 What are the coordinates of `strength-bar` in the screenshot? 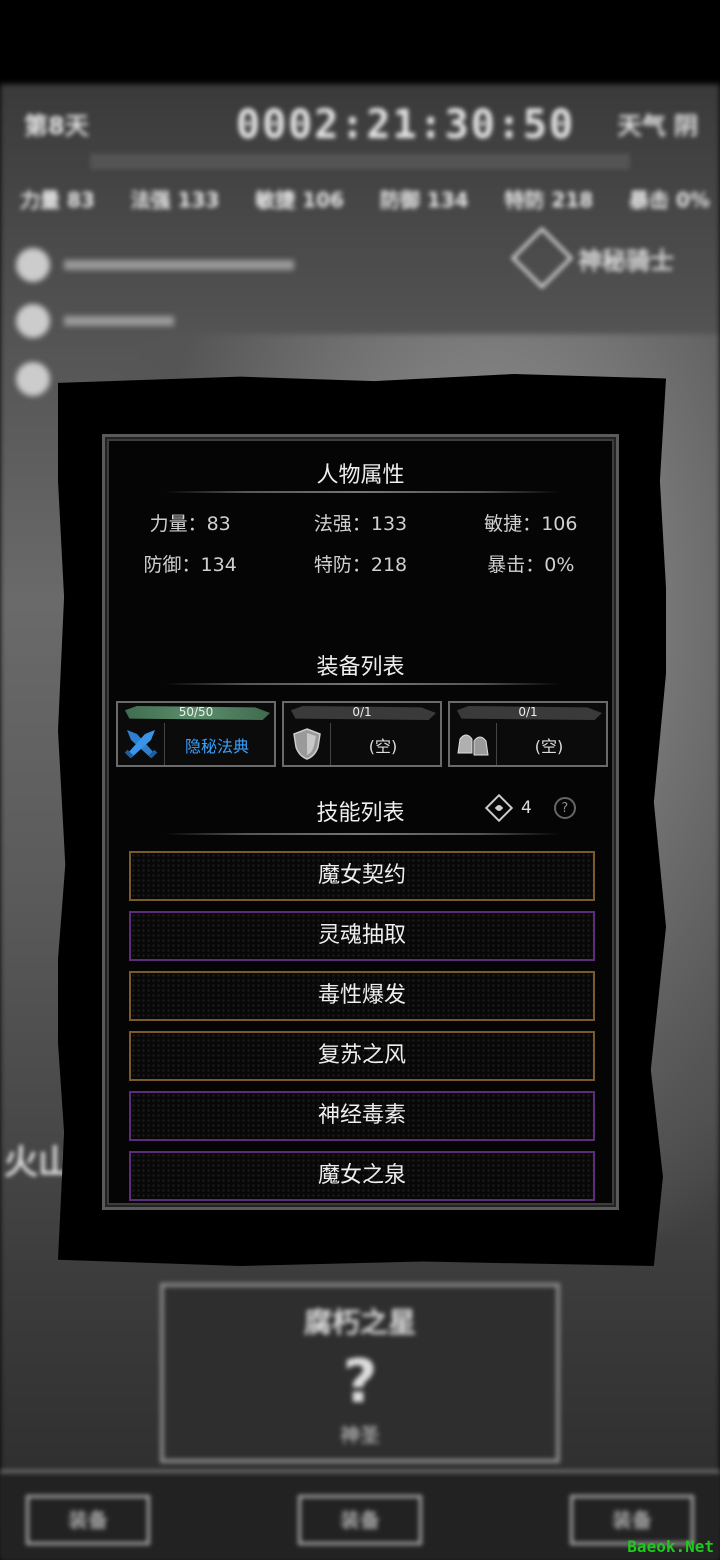 It's located at (119, 321).